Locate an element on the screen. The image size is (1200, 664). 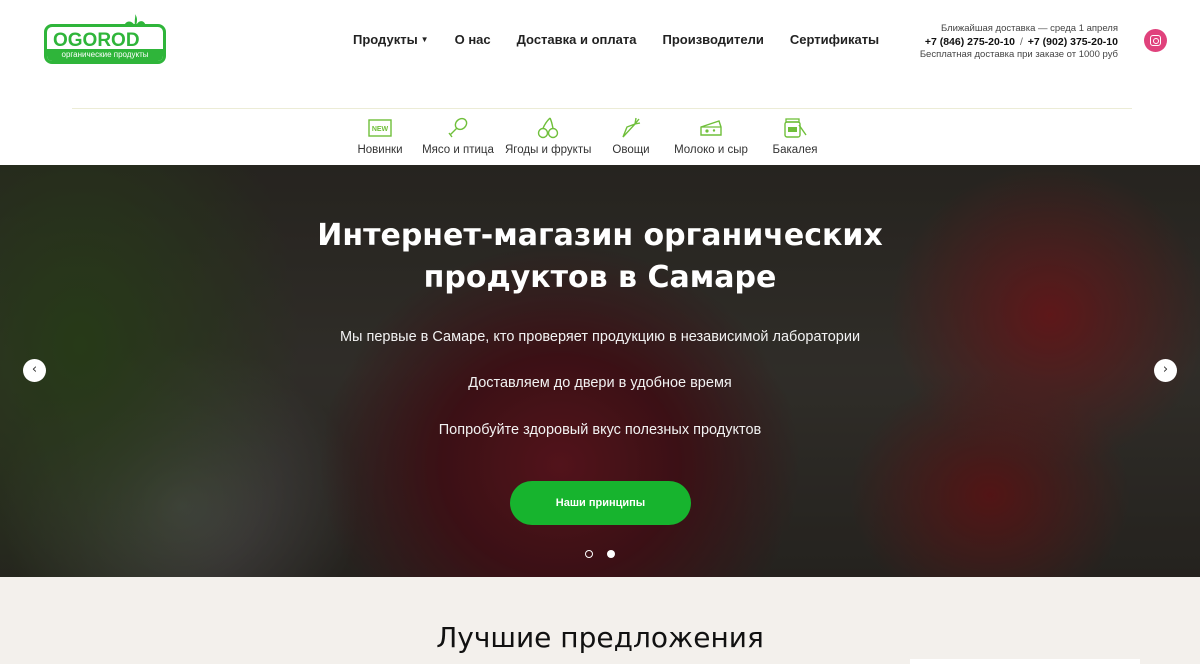
nav-products-label: Продукты is located at coordinates (385, 39).